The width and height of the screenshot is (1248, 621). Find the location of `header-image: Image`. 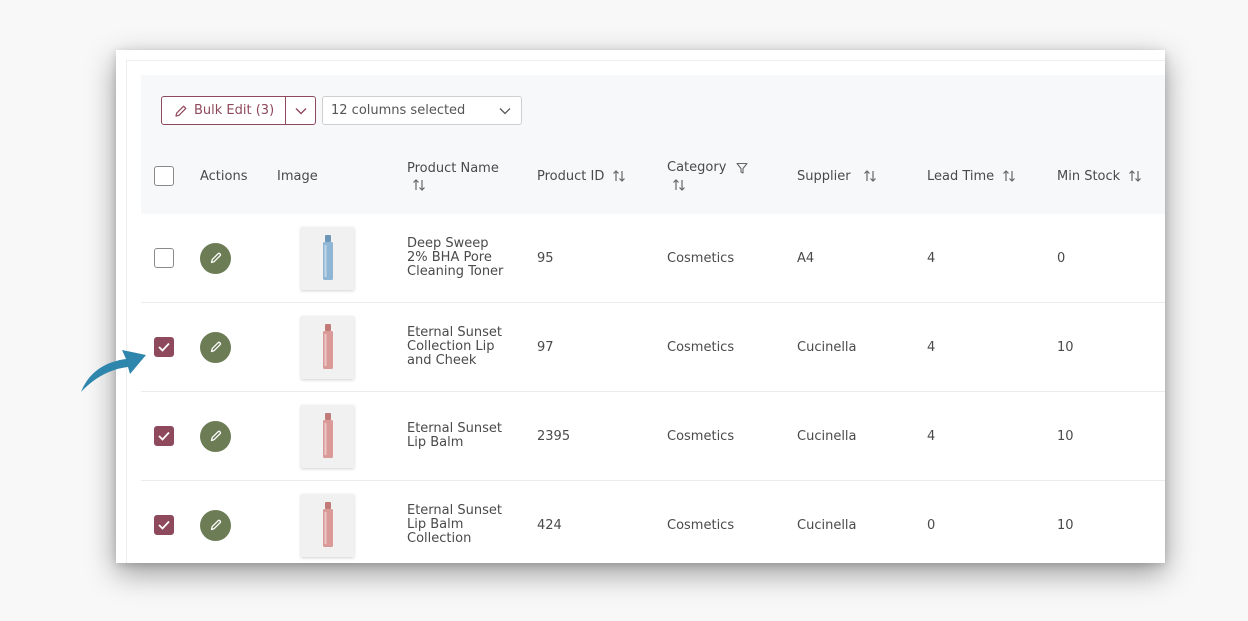

header-image: Image is located at coordinates (297, 176).